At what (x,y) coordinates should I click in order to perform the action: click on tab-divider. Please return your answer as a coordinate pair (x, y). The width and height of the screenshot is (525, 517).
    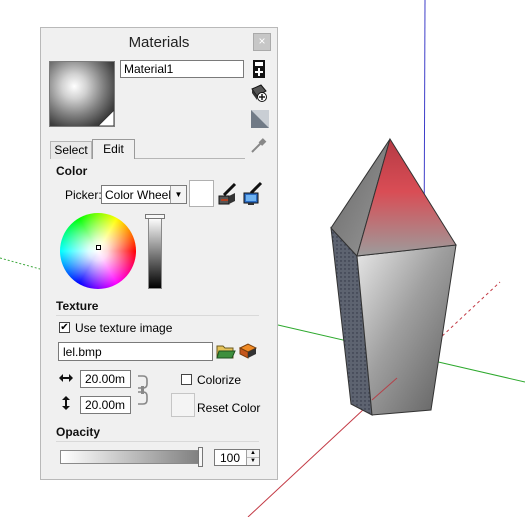
    Looking at the image, I should click on (190, 158).